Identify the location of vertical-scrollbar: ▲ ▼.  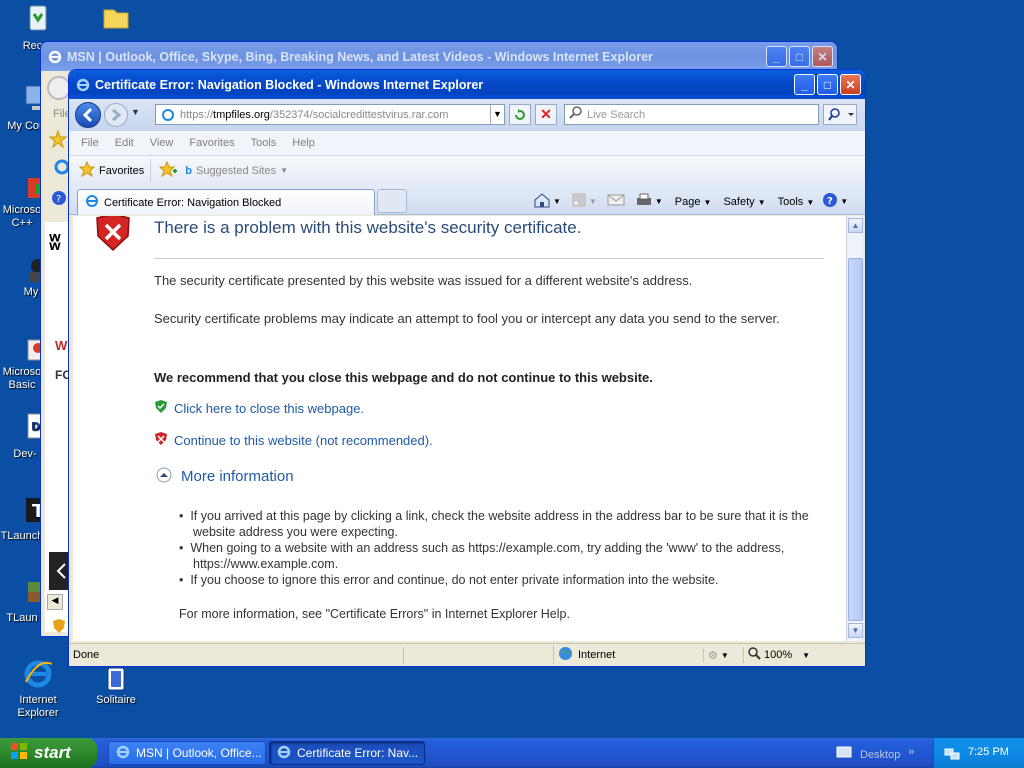
(854, 428).